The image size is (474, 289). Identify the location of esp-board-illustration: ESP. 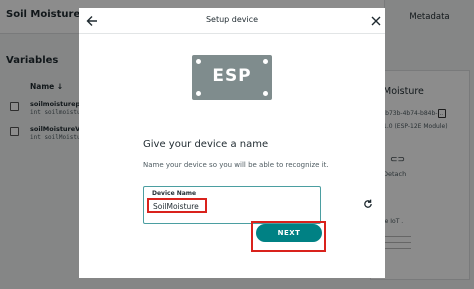
(232, 77).